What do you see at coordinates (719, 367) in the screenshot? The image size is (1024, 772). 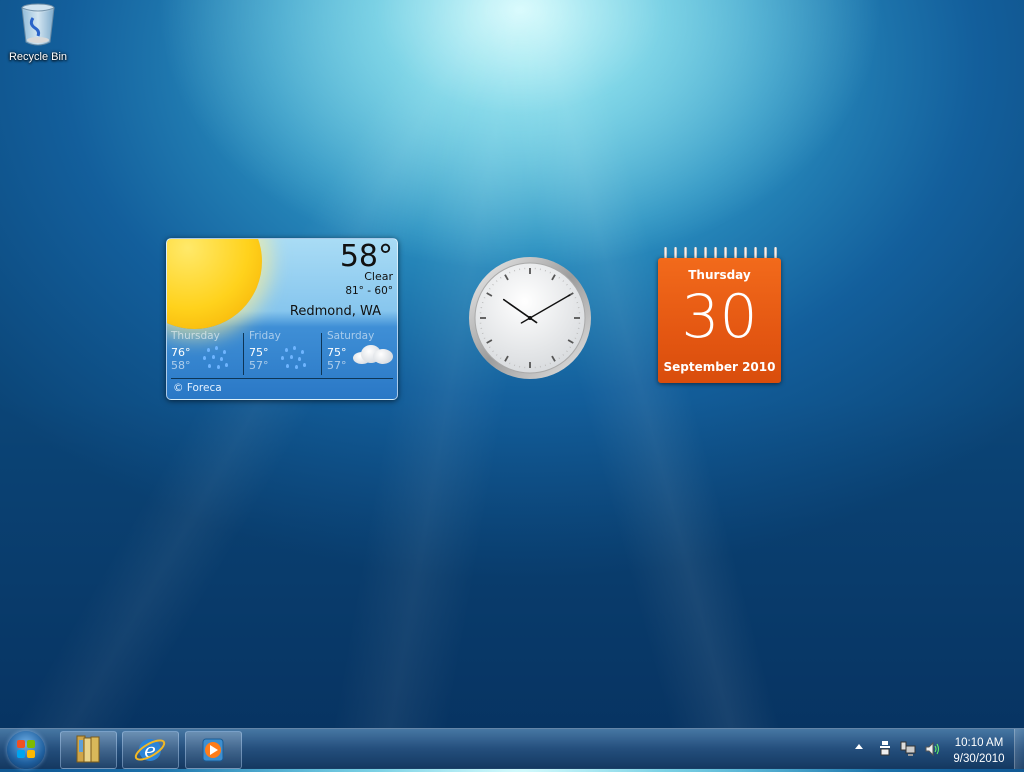 I see `calendar-month-year: September 2010` at bounding box center [719, 367].